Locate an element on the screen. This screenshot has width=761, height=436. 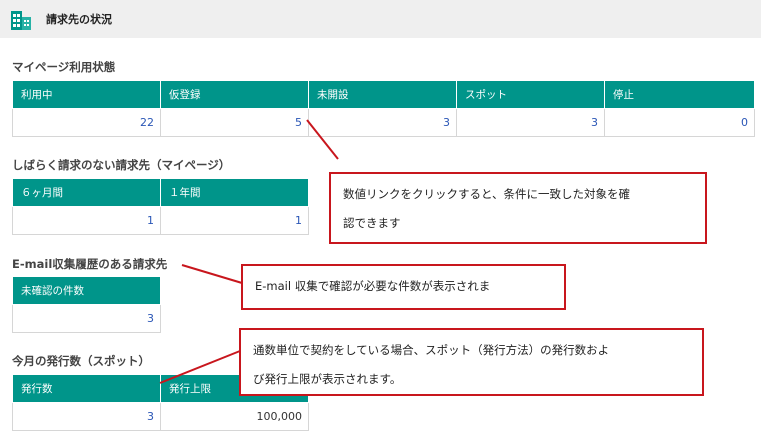
section-title-email: E-mail収集履歴のある請求先 is located at coordinates (90, 264).